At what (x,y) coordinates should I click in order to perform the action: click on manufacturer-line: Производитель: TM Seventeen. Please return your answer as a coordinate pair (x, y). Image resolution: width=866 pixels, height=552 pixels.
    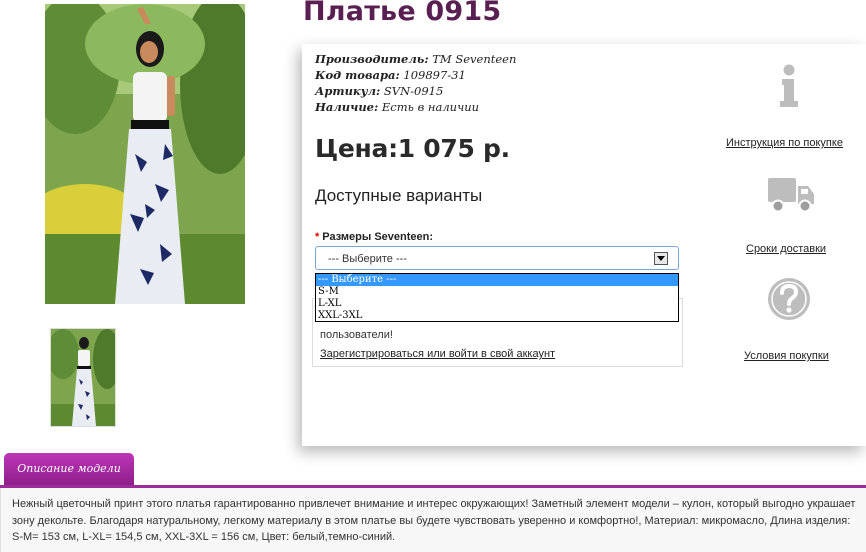
    Looking at the image, I should click on (415, 59).